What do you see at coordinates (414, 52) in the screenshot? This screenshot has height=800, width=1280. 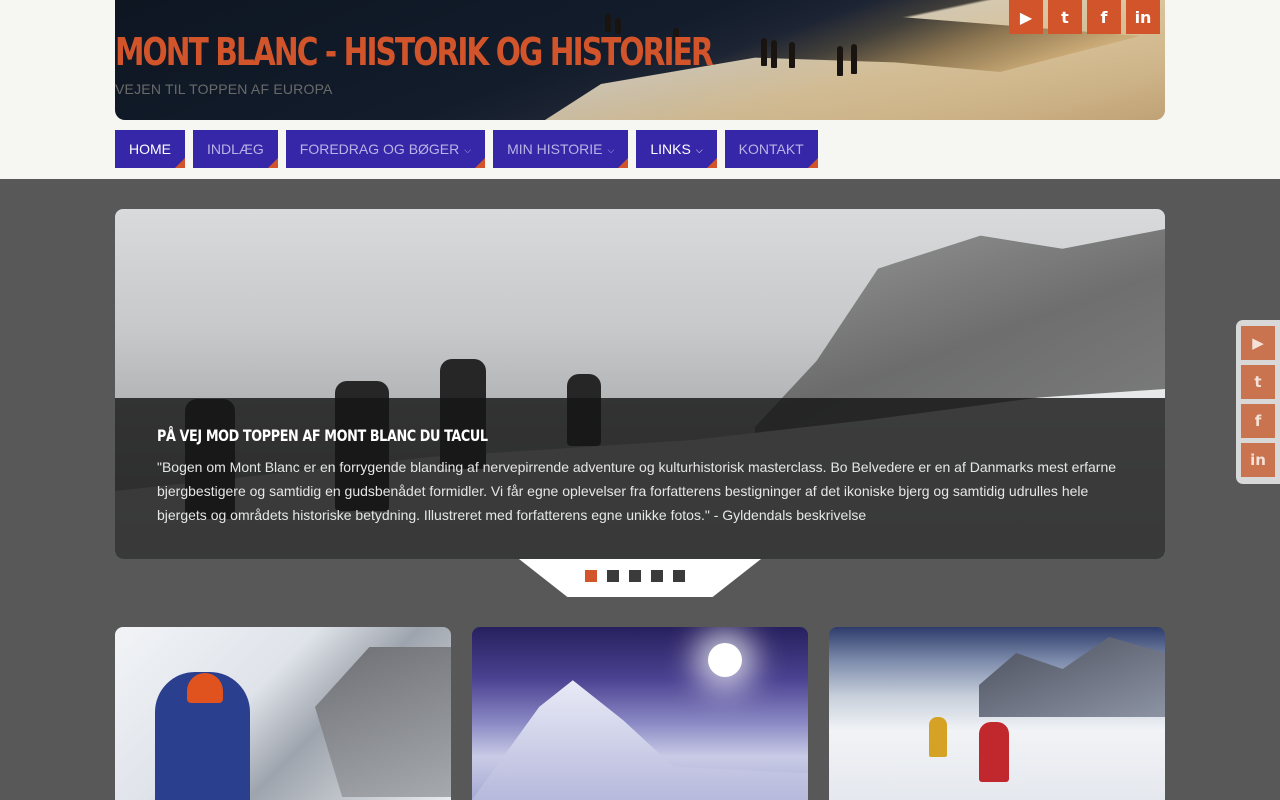 I see `site-title: MONT BLANC - HISTORIK OG HISTORIER` at bounding box center [414, 52].